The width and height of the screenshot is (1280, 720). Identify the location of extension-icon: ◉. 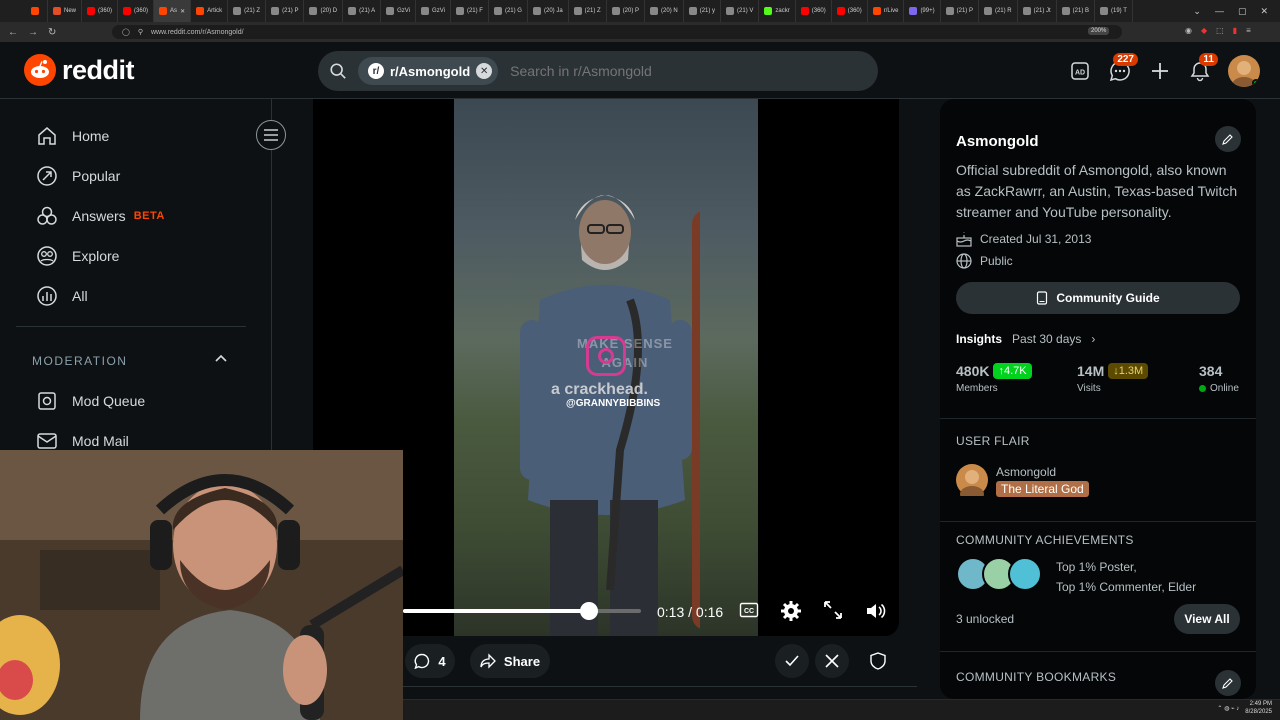
(1188, 30).